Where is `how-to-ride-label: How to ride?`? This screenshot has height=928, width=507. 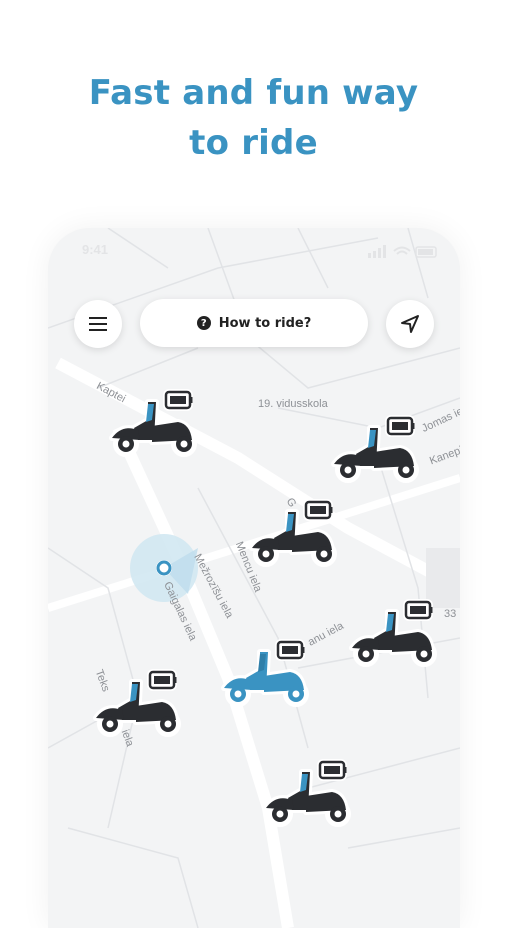 how-to-ride-label: How to ride? is located at coordinates (265, 323).